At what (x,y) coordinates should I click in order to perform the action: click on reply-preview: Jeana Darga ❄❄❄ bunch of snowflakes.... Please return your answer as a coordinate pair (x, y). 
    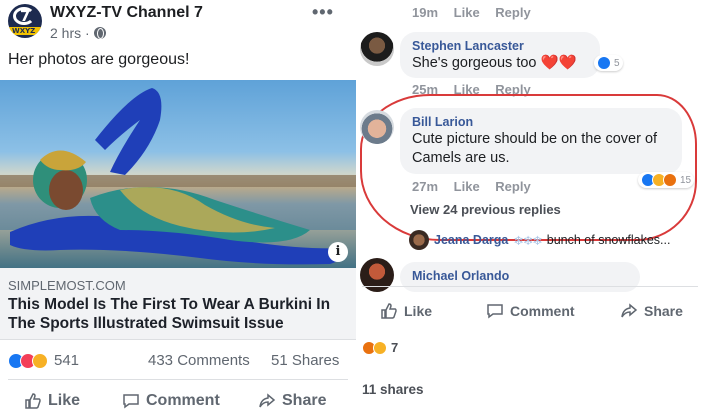
    Looking at the image, I should click on (539, 240).